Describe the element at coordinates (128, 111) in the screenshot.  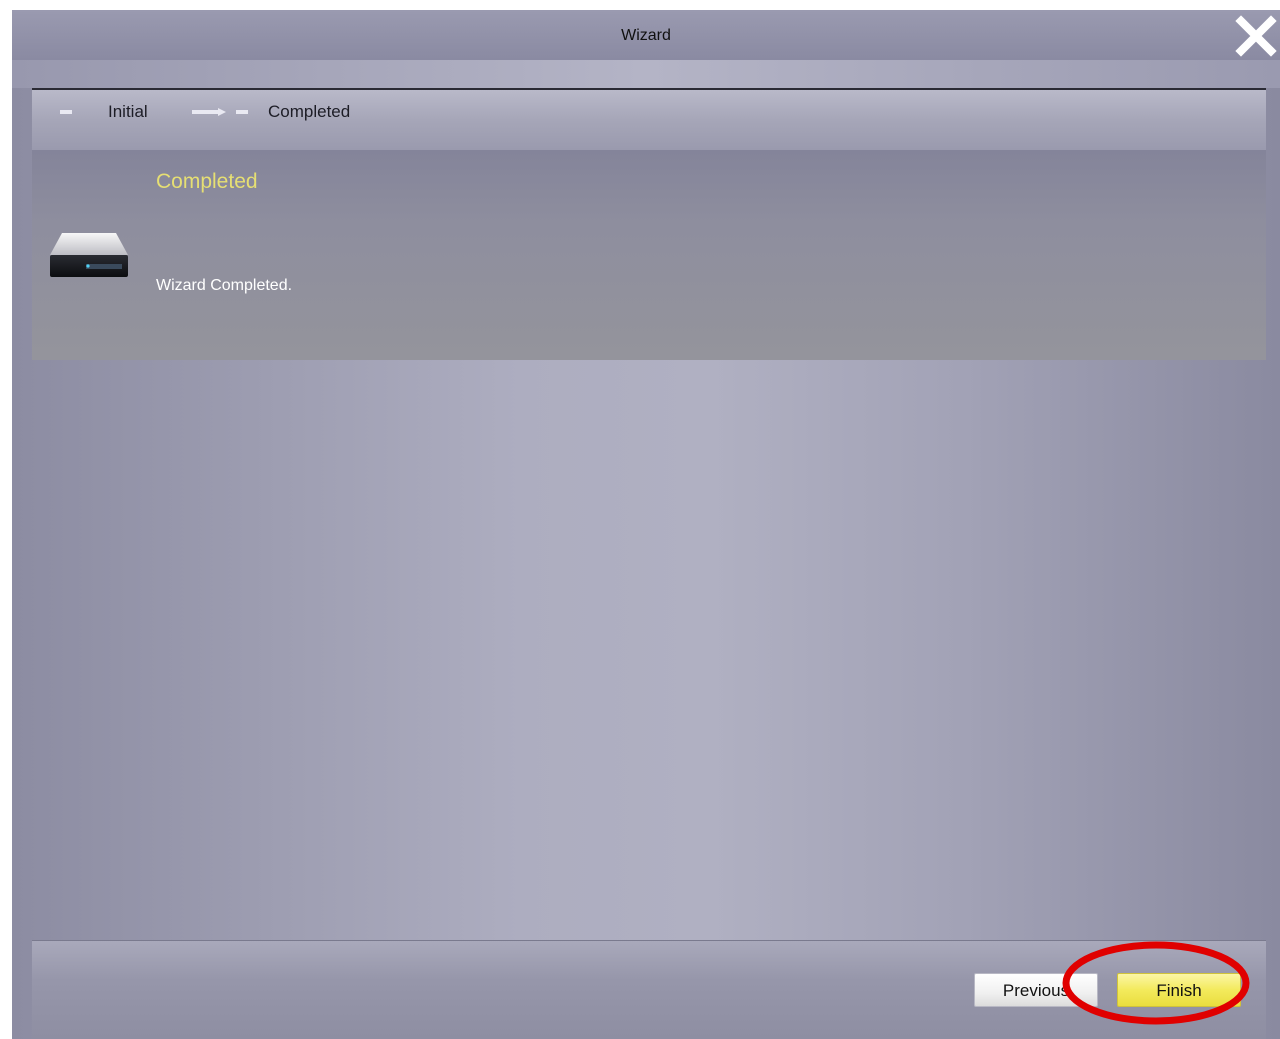
I see `step-label-initial: Initial` at that location.